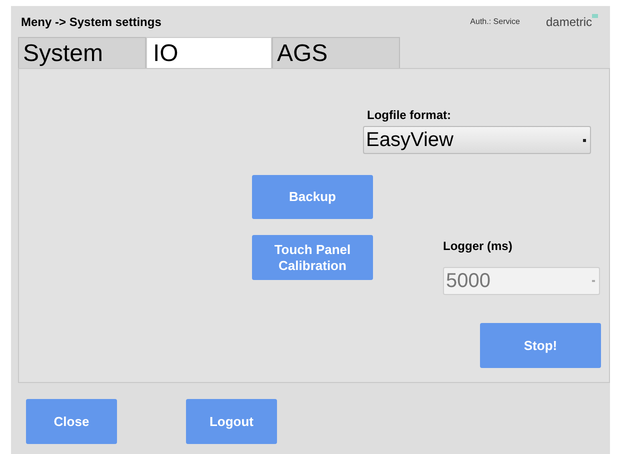 Image resolution: width=621 pixels, height=454 pixels. What do you see at coordinates (231, 421) in the screenshot?
I see `logout-button: Logout` at bounding box center [231, 421].